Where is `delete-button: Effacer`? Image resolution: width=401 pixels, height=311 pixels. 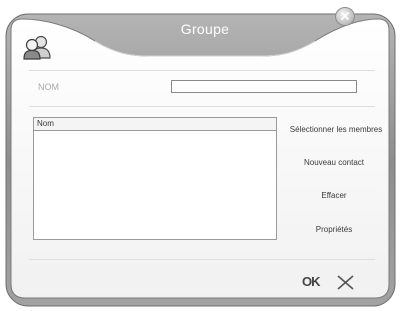
delete-button: Effacer is located at coordinates (334, 195).